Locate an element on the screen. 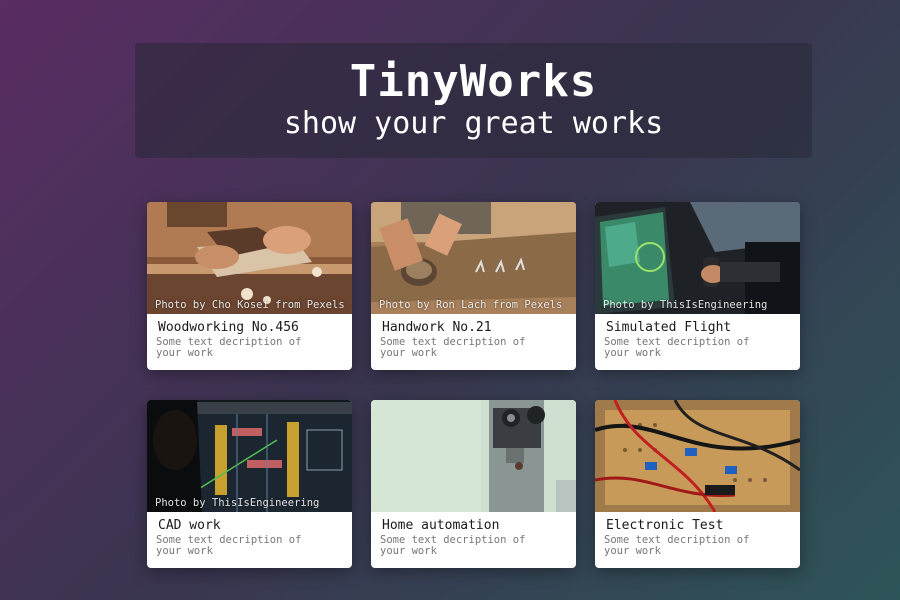  work-photo: Photo by Ron Lach from Pexels is located at coordinates (473, 258).